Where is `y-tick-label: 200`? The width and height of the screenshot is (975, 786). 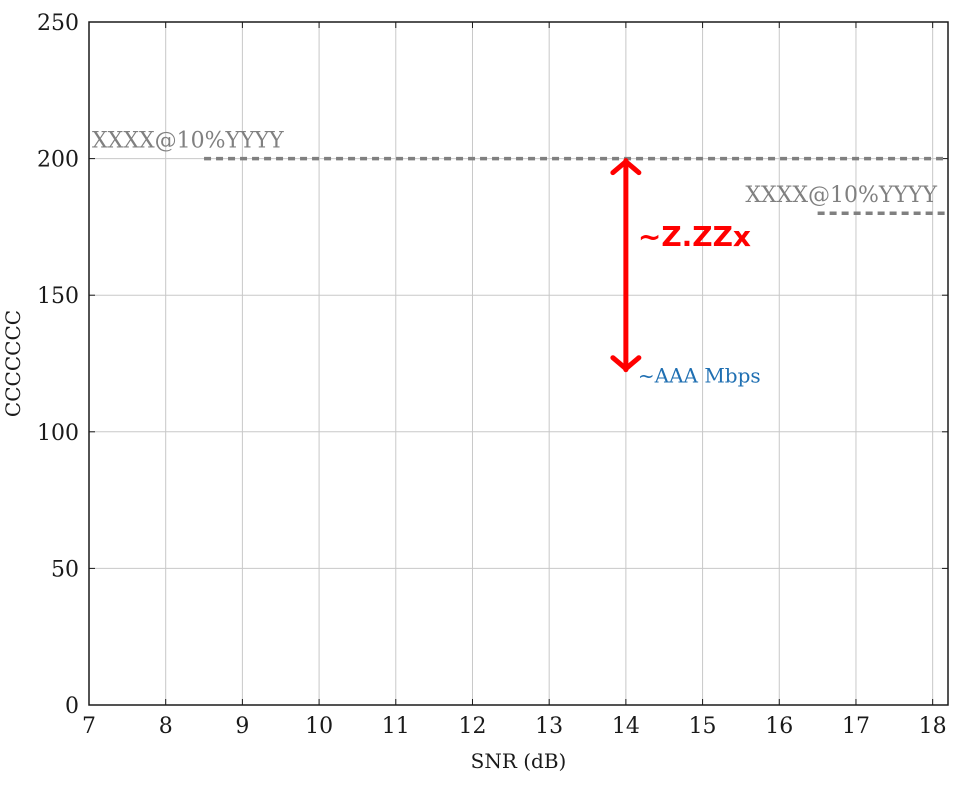 y-tick-label: 200 is located at coordinates (58, 160).